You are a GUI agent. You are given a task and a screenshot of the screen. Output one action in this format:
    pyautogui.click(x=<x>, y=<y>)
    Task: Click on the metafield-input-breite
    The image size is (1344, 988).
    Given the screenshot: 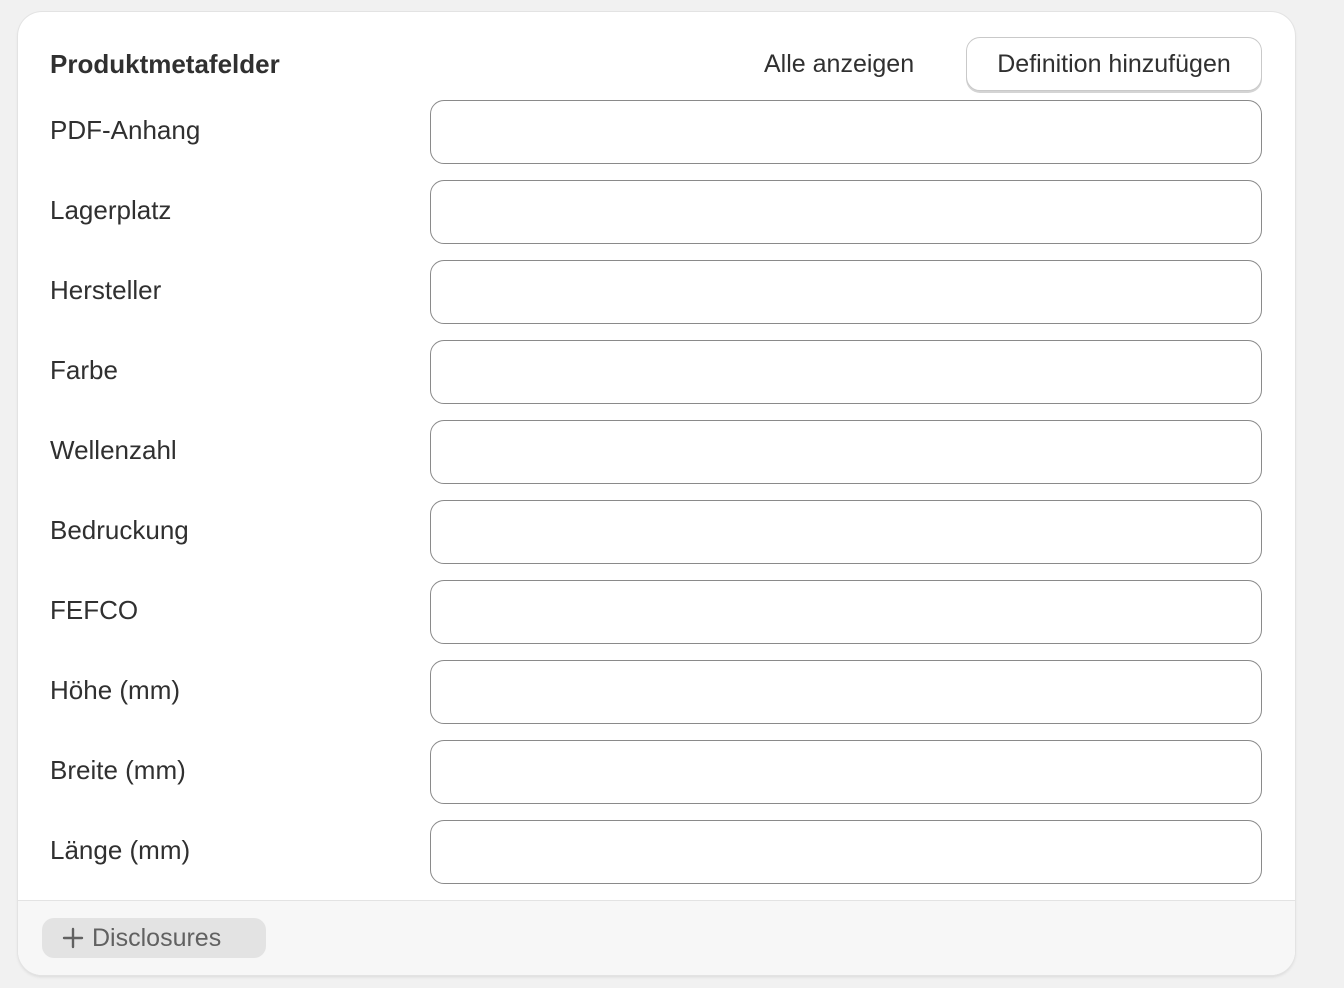 What is the action you would take?
    pyautogui.click(x=846, y=772)
    